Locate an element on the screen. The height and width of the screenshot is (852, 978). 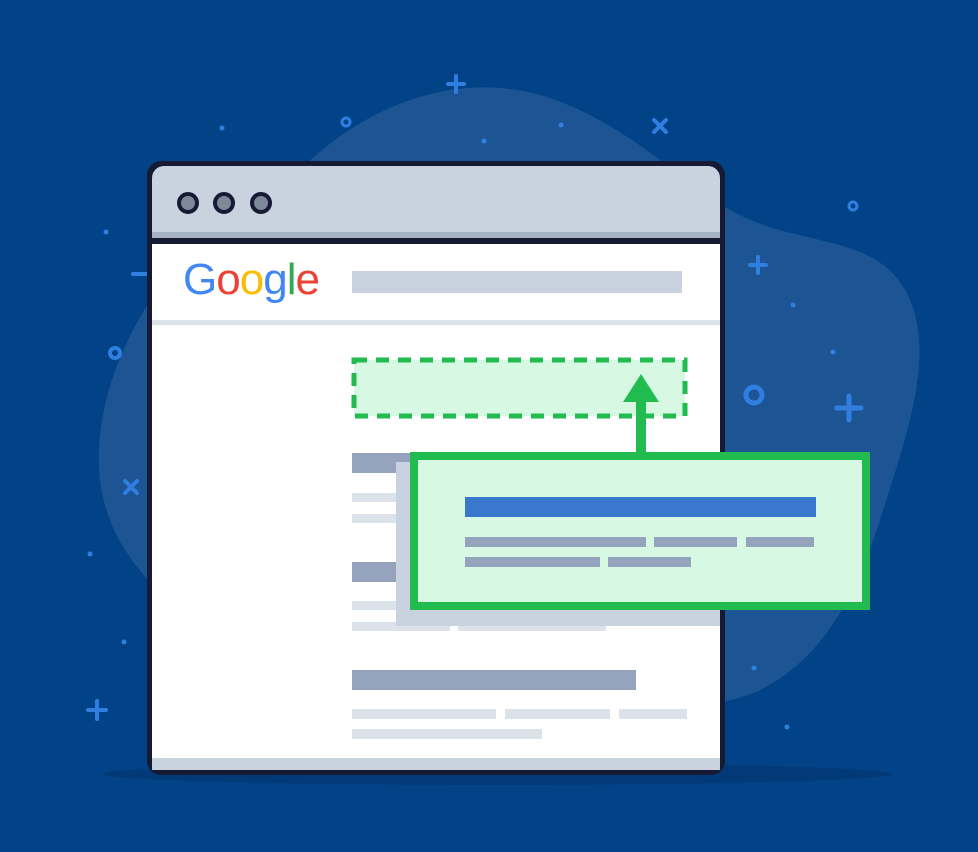
card-title-bar is located at coordinates (640, 507).